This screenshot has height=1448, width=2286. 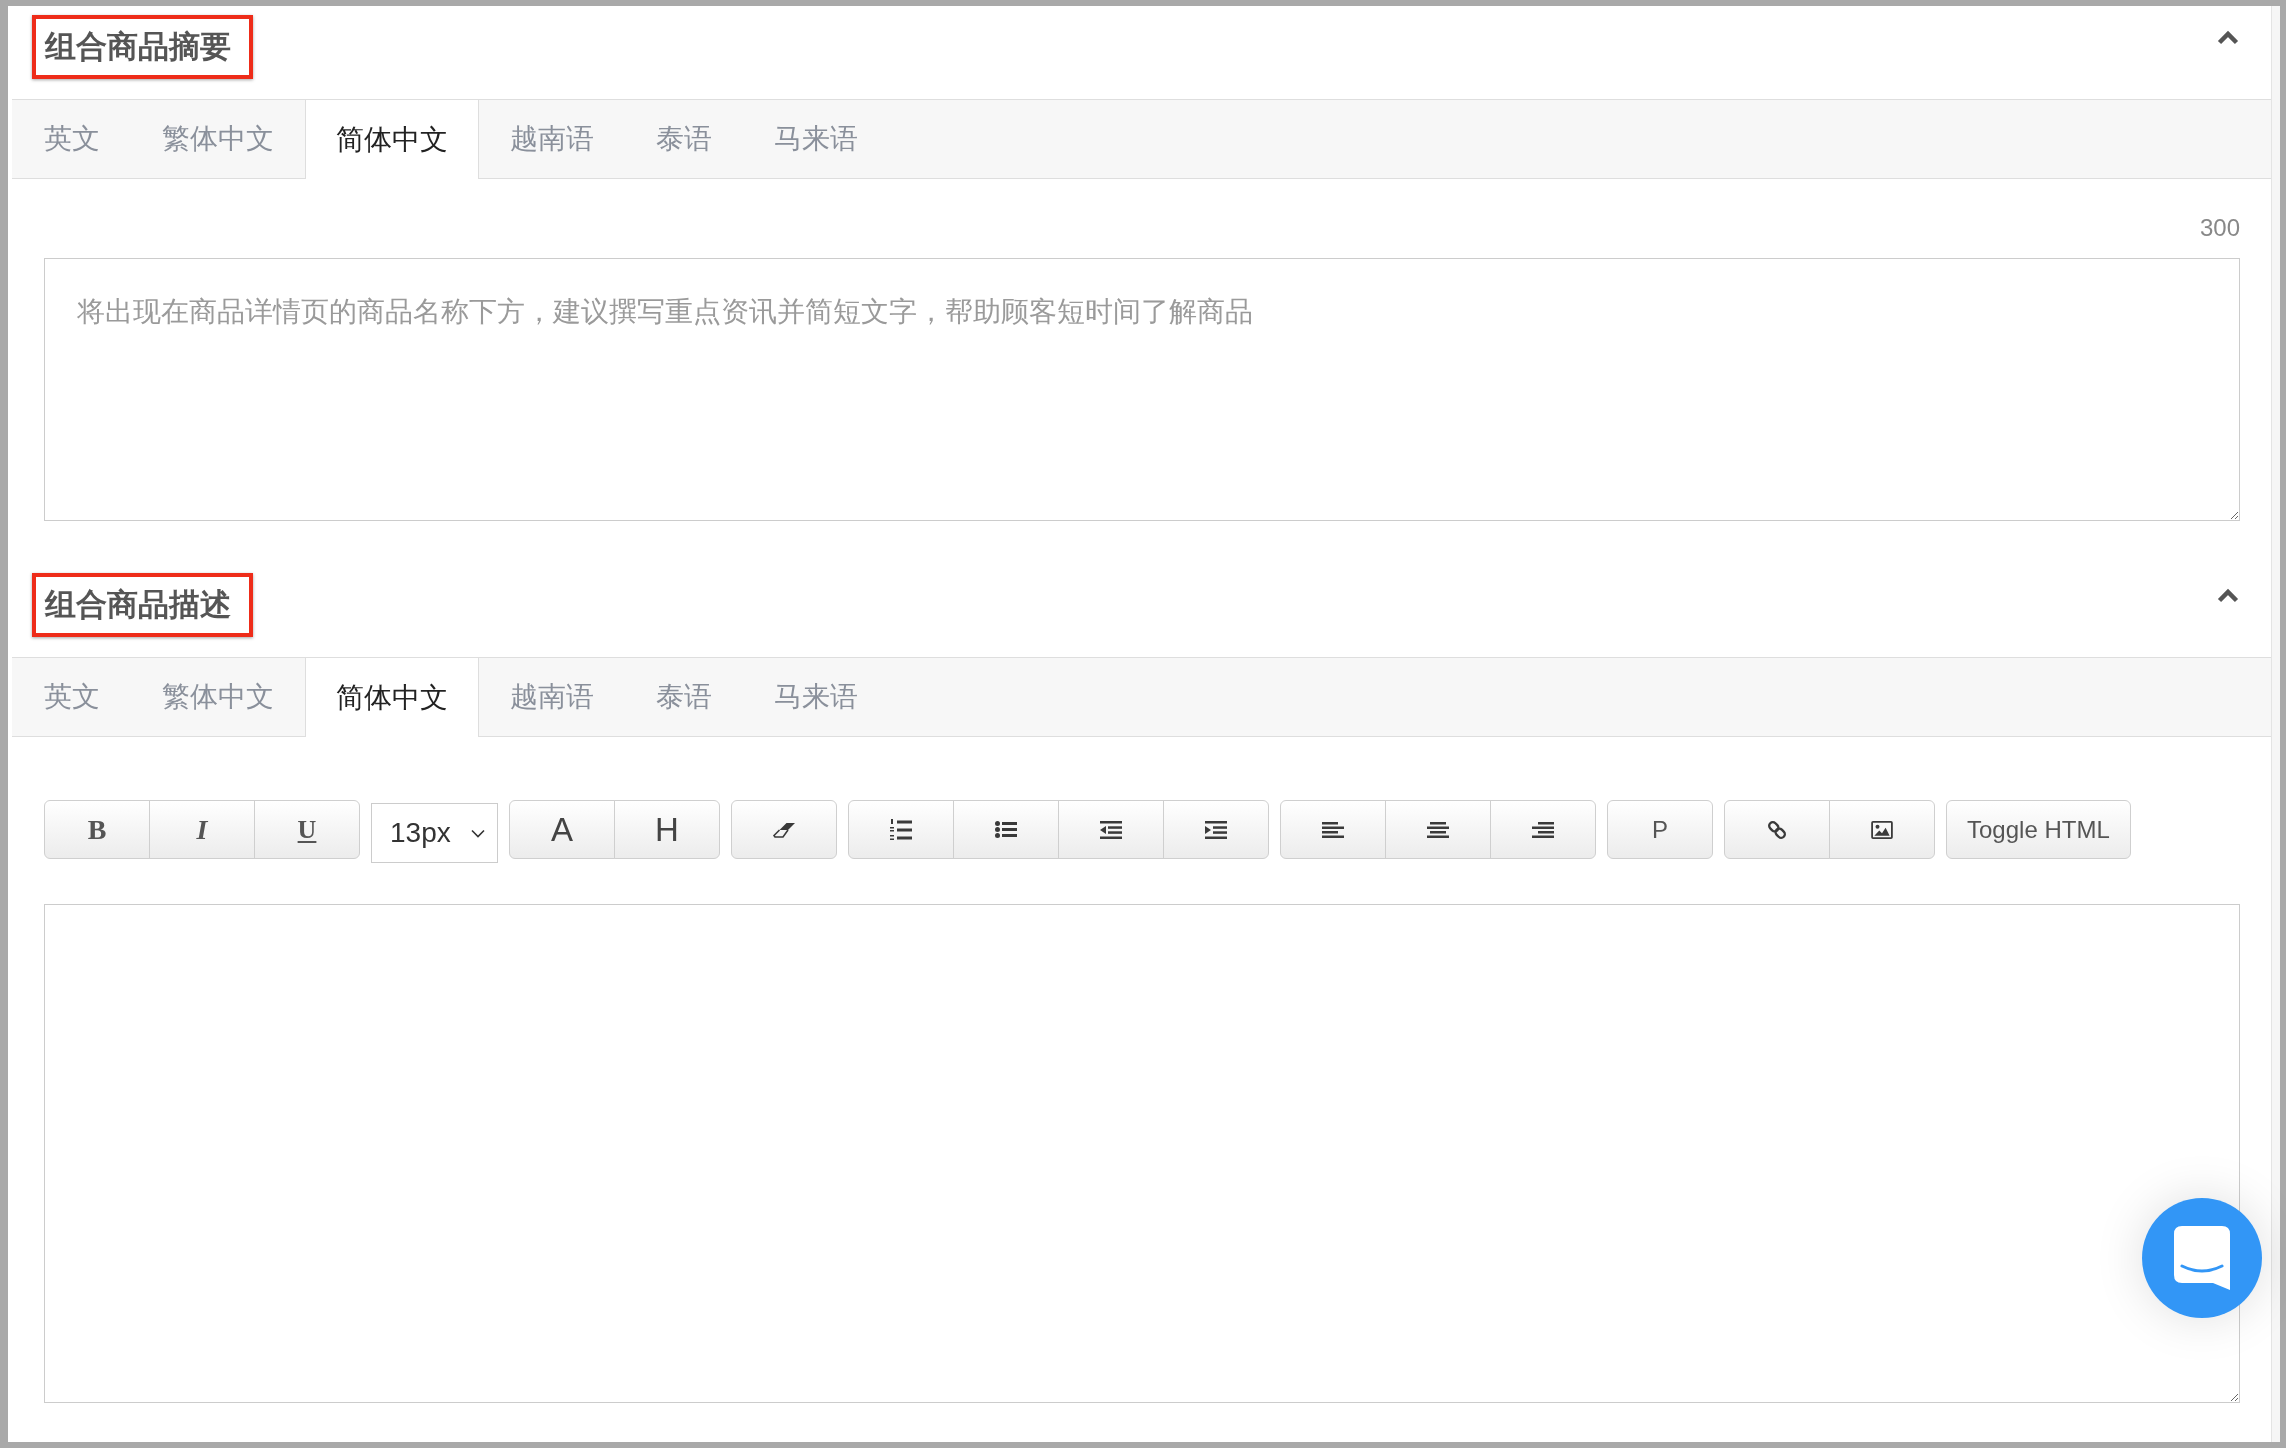 What do you see at coordinates (562, 829) in the screenshot?
I see `format-button: A` at bounding box center [562, 829].